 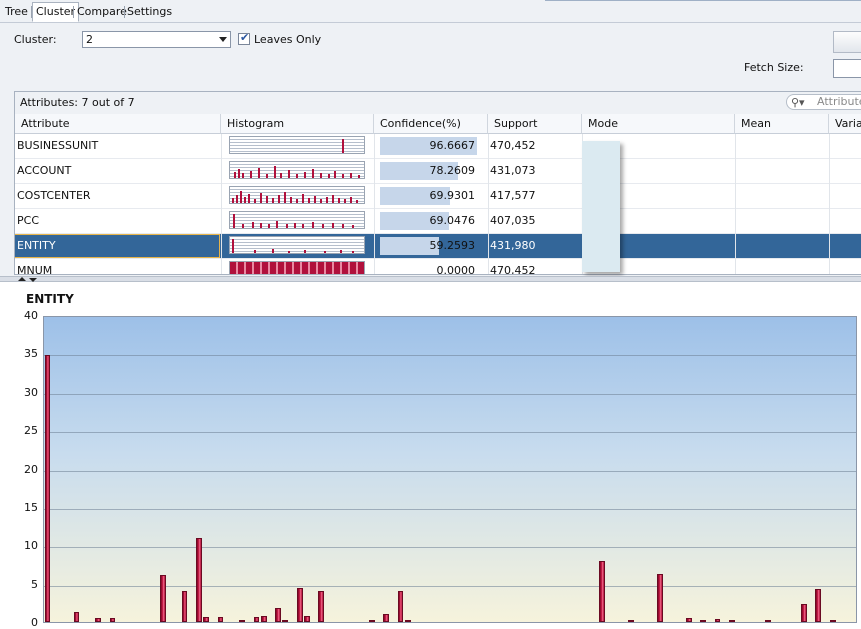 I want to click on fetch-size-input, so click(x=847, y=68).